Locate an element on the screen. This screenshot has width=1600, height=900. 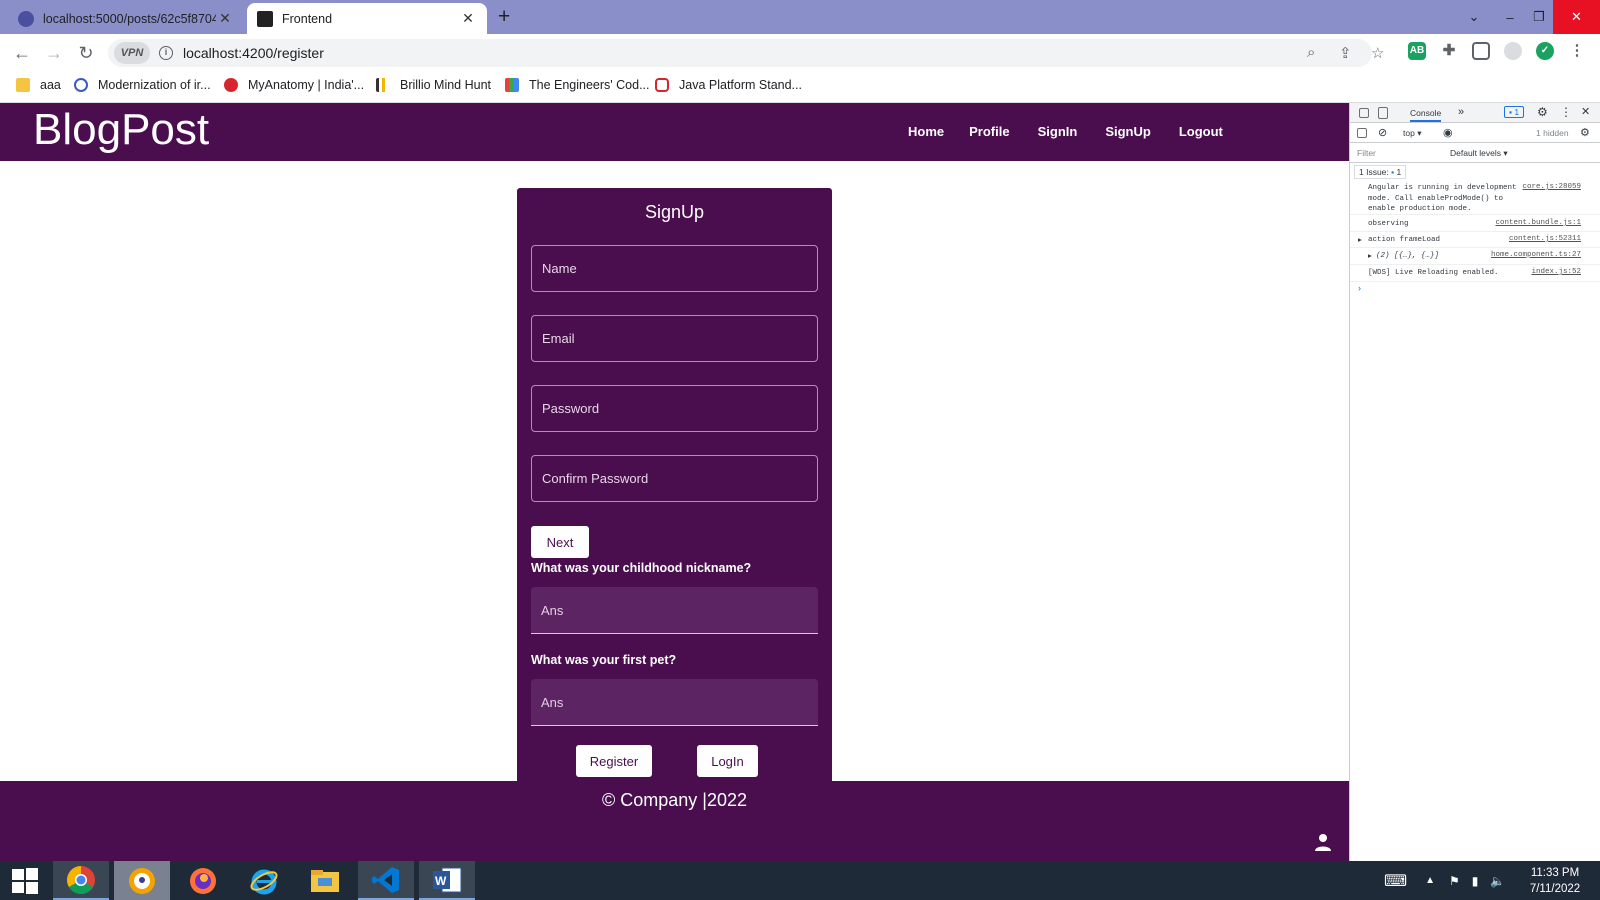
console-message: ▸ (2) [{…}, {…}] home.component.ts:27 is located at coordinates (1475, 257).